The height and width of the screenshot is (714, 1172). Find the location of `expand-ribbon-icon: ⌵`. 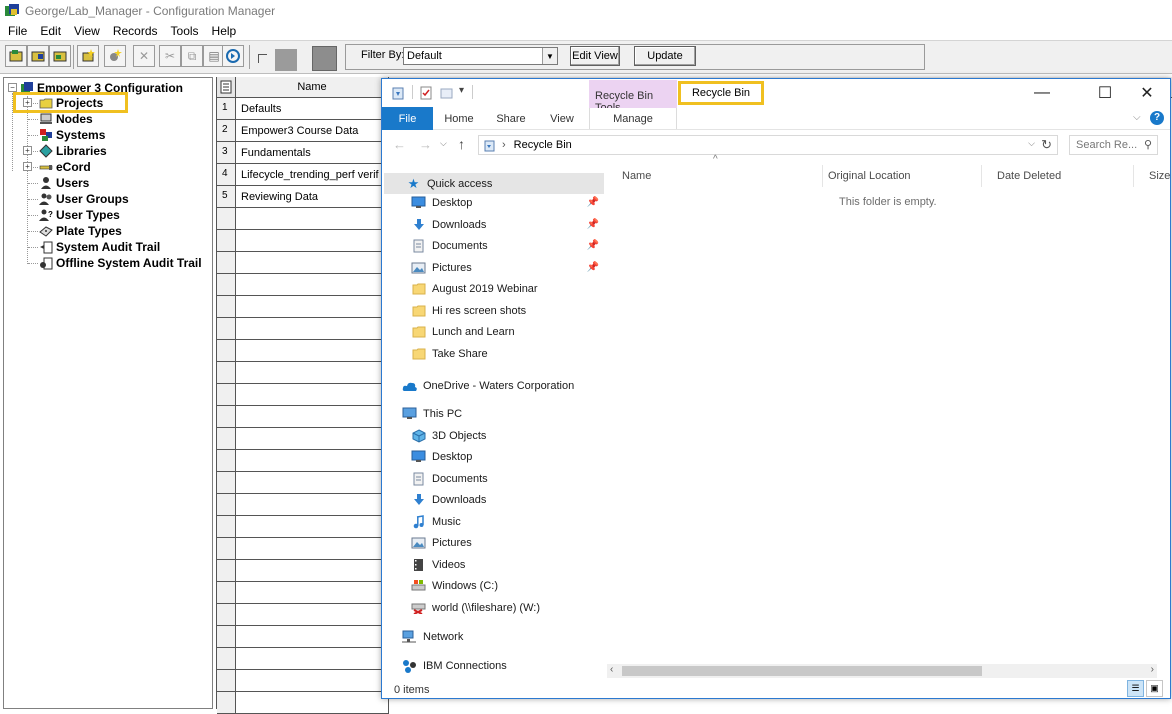

expand-ribbon-icon: ⌵ is located at coordinates (1137, 117).